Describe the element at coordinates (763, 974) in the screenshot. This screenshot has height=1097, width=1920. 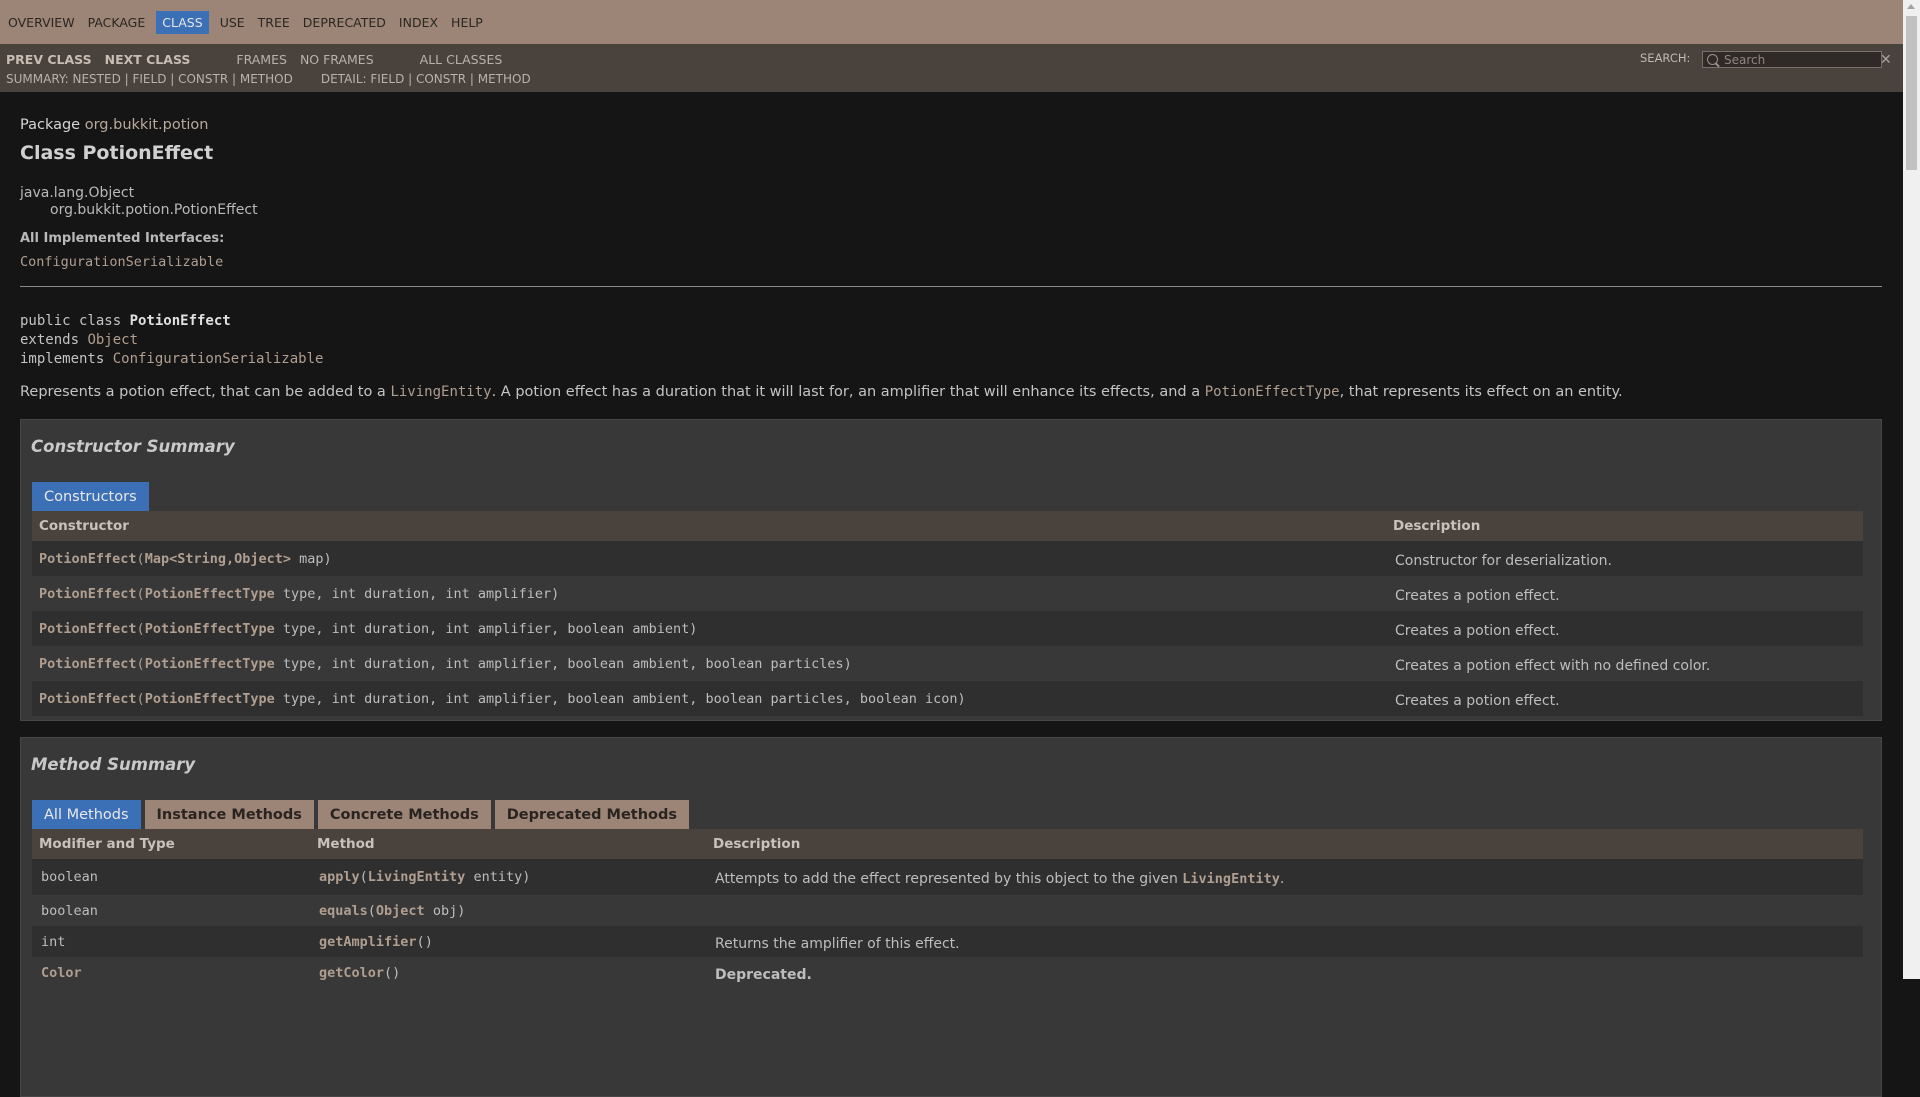
I see `method-desc-text: Deprecated.` at that location.